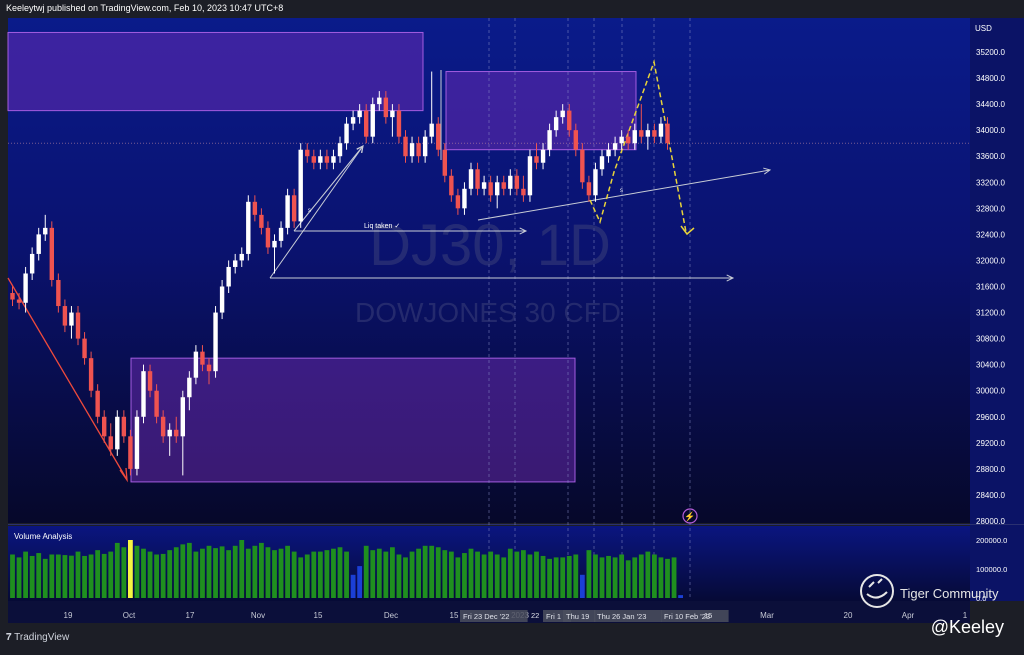 This screenshot has width=1024, height=655. What do you see at coordinates (190, 615) in the screenshot?
I see `time-tick-label: 17` at bounding box center [190, 615].